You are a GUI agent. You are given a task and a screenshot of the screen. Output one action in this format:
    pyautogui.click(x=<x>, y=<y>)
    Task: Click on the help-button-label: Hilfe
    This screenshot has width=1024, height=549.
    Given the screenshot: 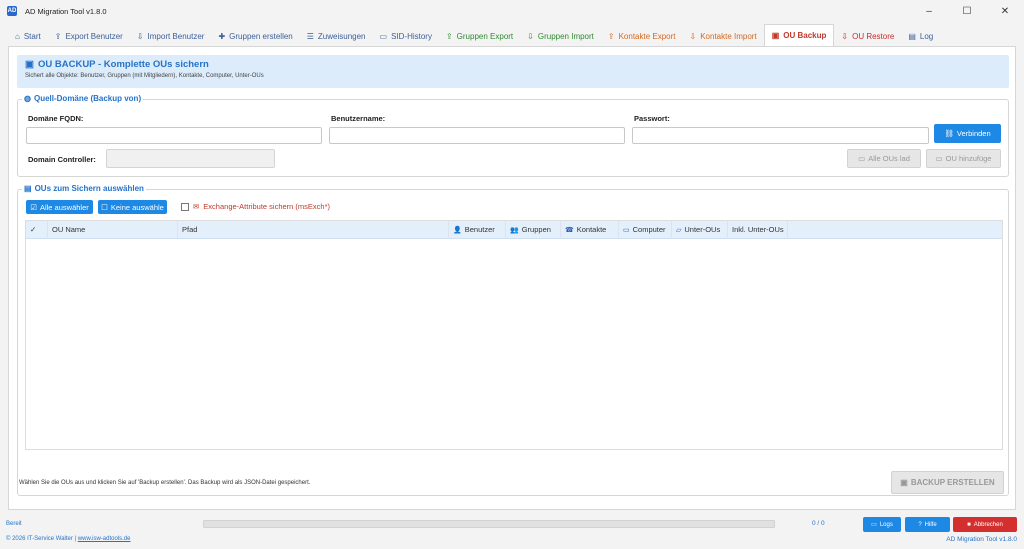 What is the action you would take?
    pyautogui.click(x=930, y=524)
    